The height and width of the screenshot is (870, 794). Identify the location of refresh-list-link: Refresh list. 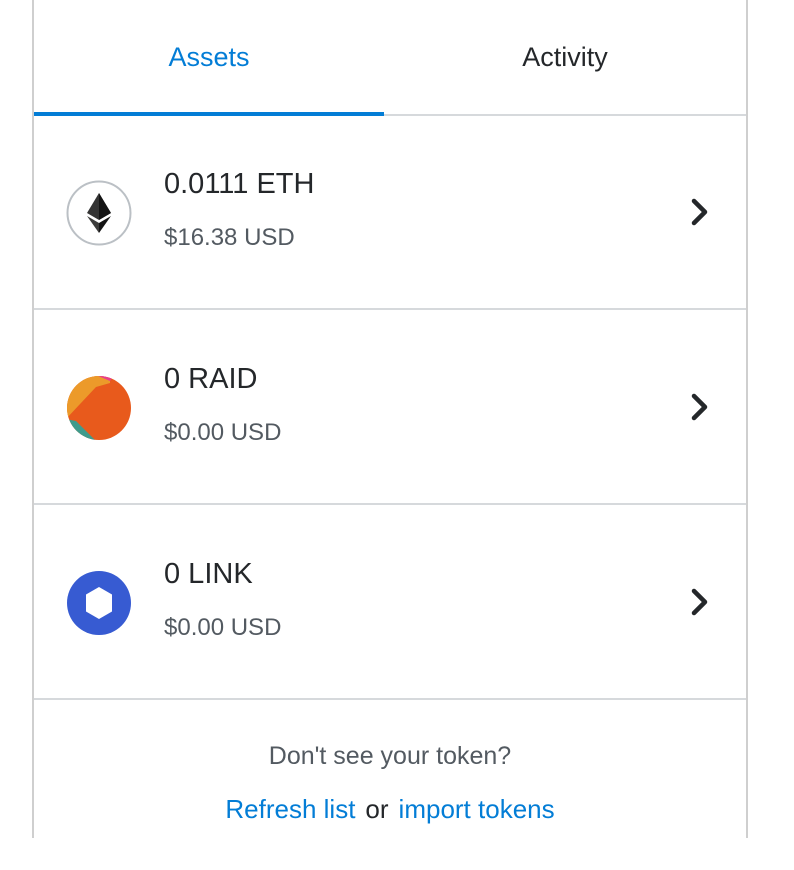
(290, 809).